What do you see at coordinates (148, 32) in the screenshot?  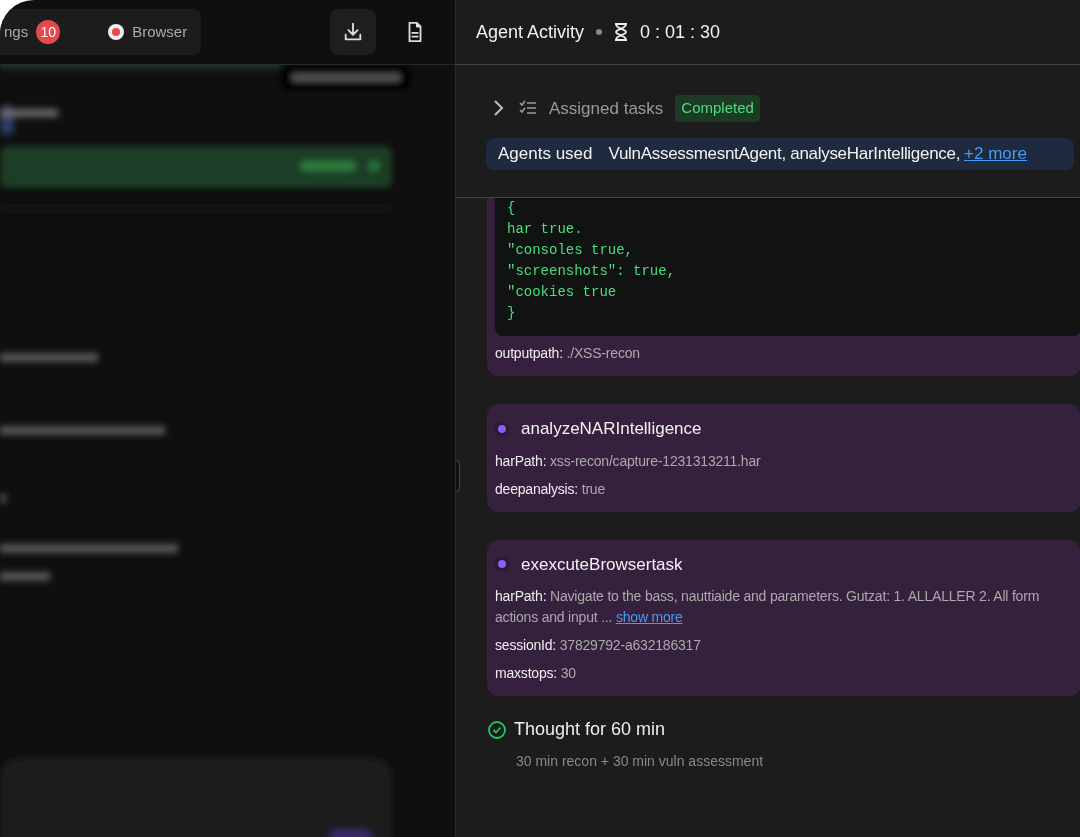 I see `tab: Browser` at bounding box center [148, 32].